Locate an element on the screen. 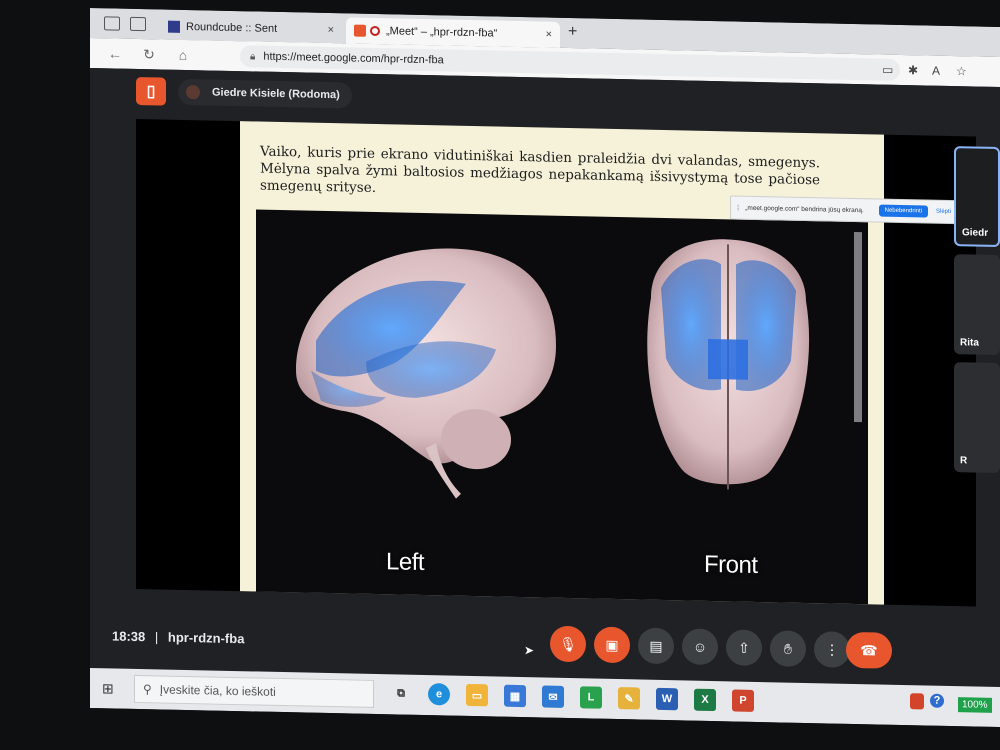  emoji-icon: ☺ is located at coordinates (700, 646).